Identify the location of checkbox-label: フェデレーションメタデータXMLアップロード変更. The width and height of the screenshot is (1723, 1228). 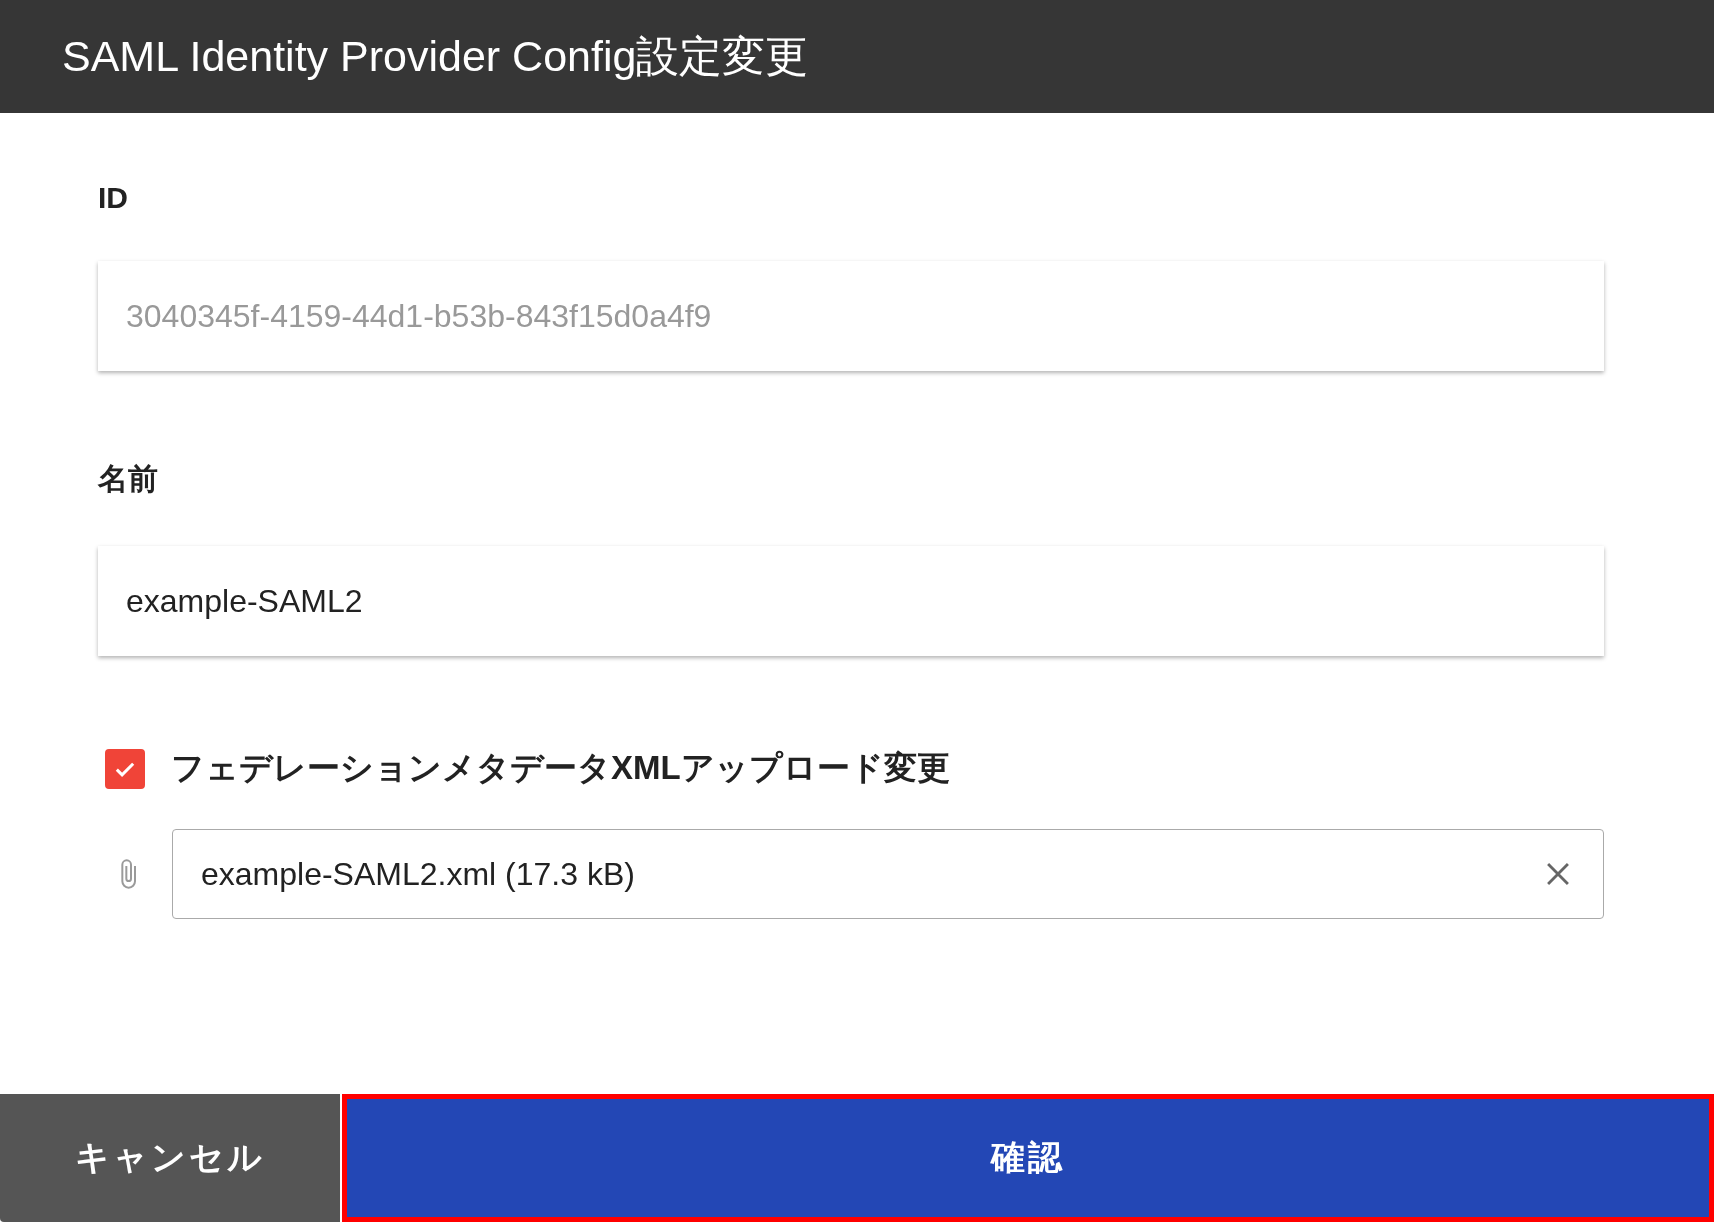
(560, 768).